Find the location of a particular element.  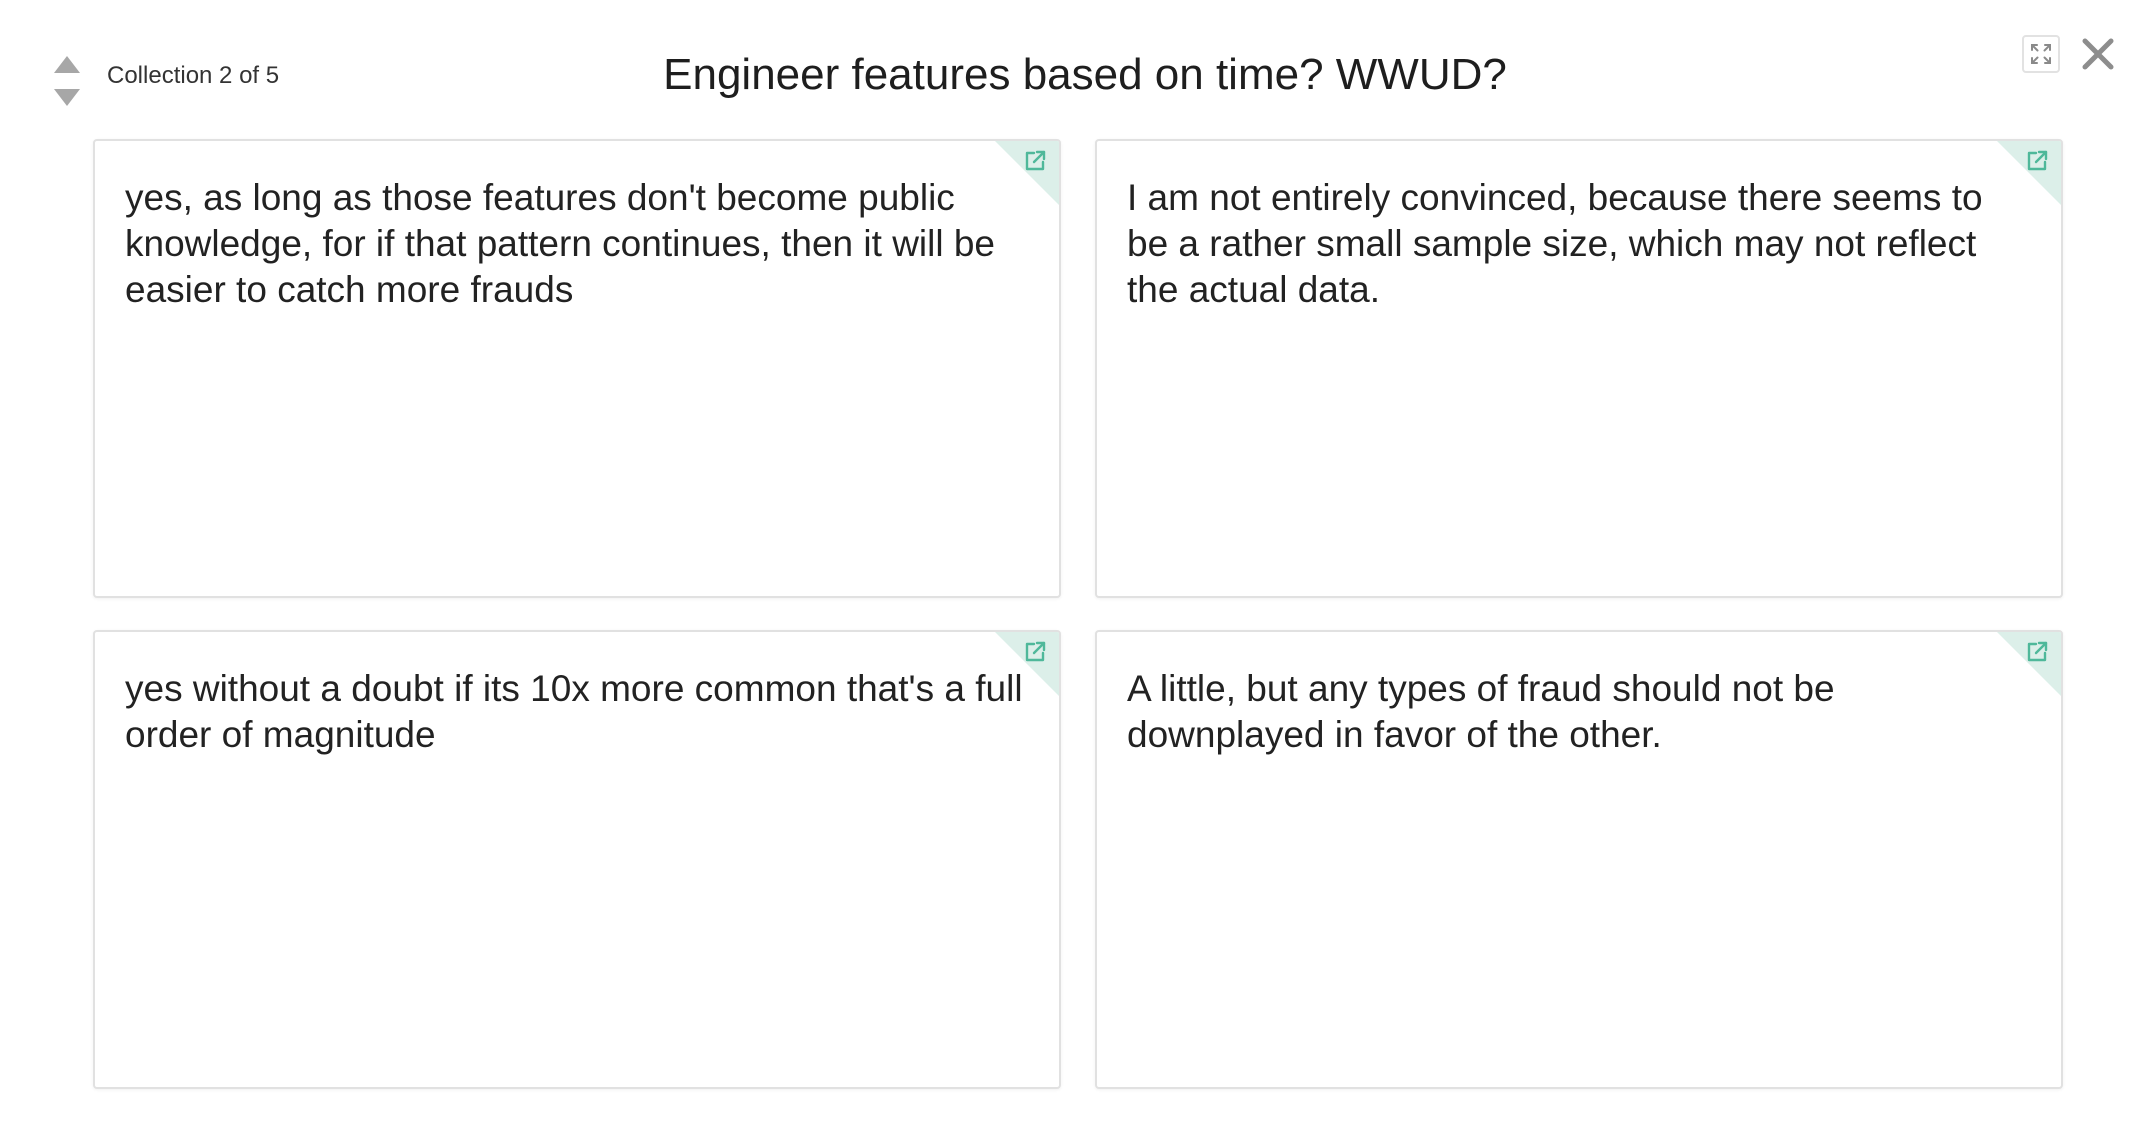

page-title: Engineer features based on time? WWUD? is located at coordinates (1085, 74).